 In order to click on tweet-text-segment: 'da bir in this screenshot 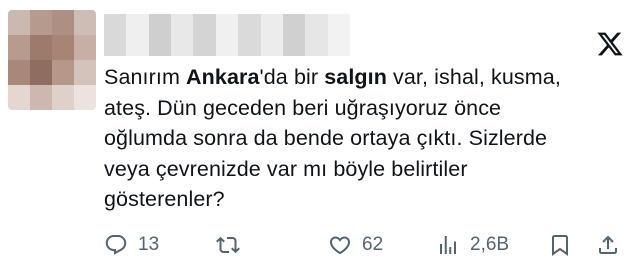, I will do `click(292, 77)`.